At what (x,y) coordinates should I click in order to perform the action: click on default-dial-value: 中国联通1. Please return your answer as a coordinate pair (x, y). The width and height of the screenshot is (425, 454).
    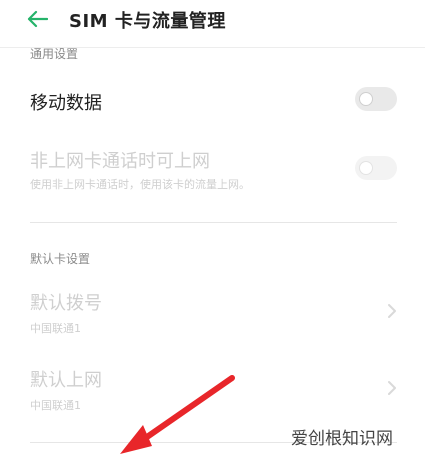
    Looking at the image, I should click on (55, 328).